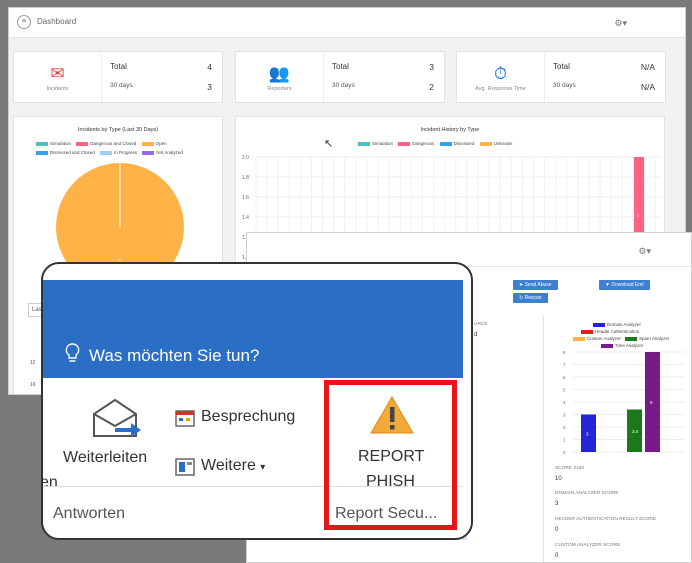  Describe the element at coordinates (72, 152) in the screenshot. I see `legend-dismissed-closed: Dismissed and Closed` at that location.